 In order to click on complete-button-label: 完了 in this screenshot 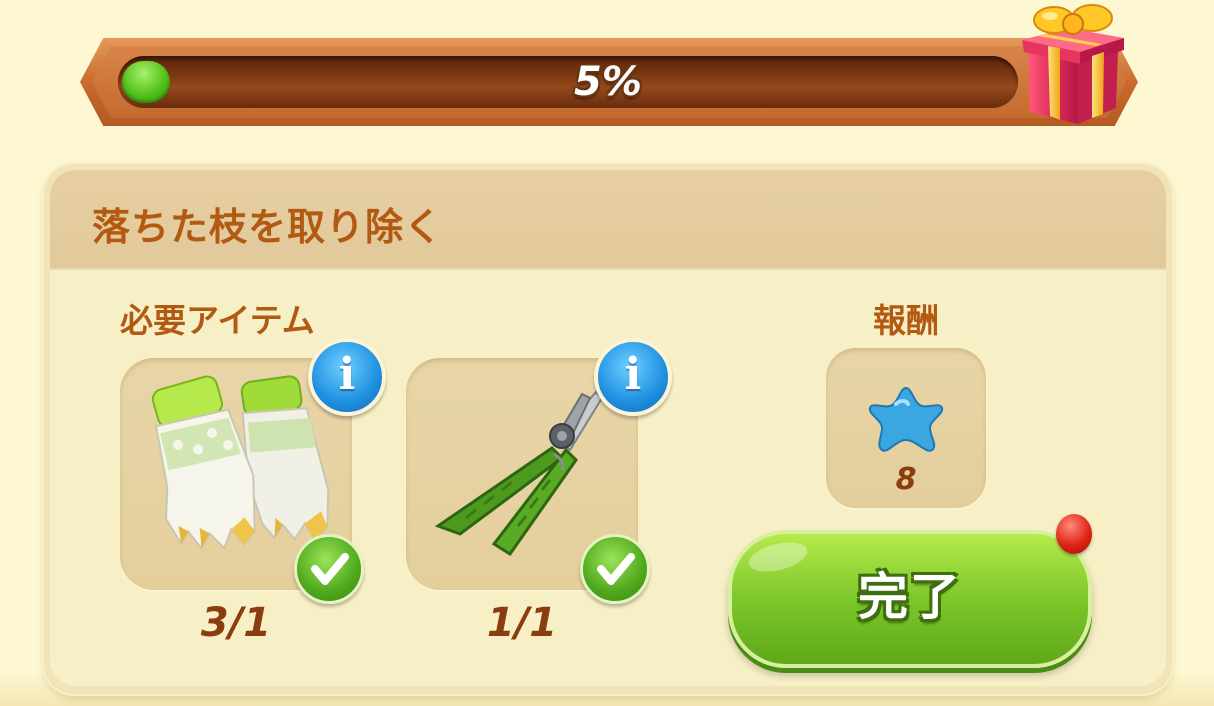, I will do `click(910, 597)`.